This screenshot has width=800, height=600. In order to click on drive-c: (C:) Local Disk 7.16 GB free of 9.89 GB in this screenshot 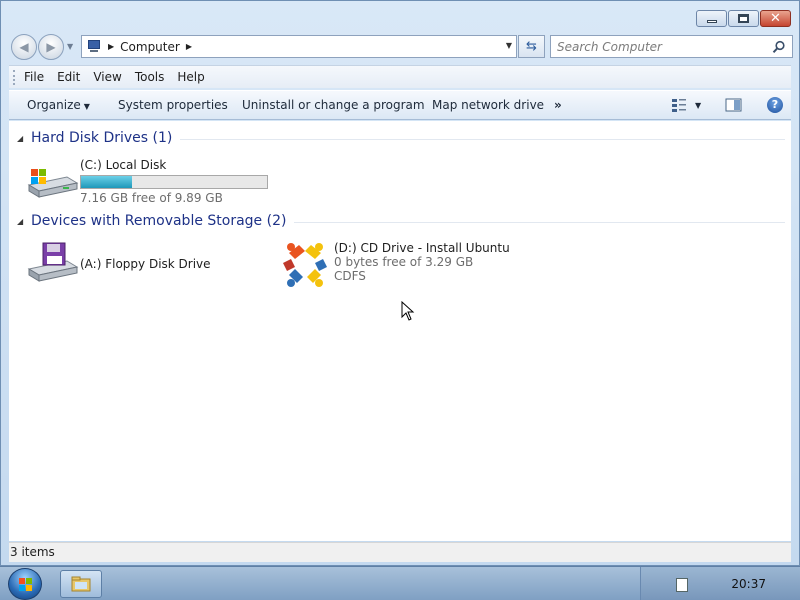, I will do `click(147, 181)`.